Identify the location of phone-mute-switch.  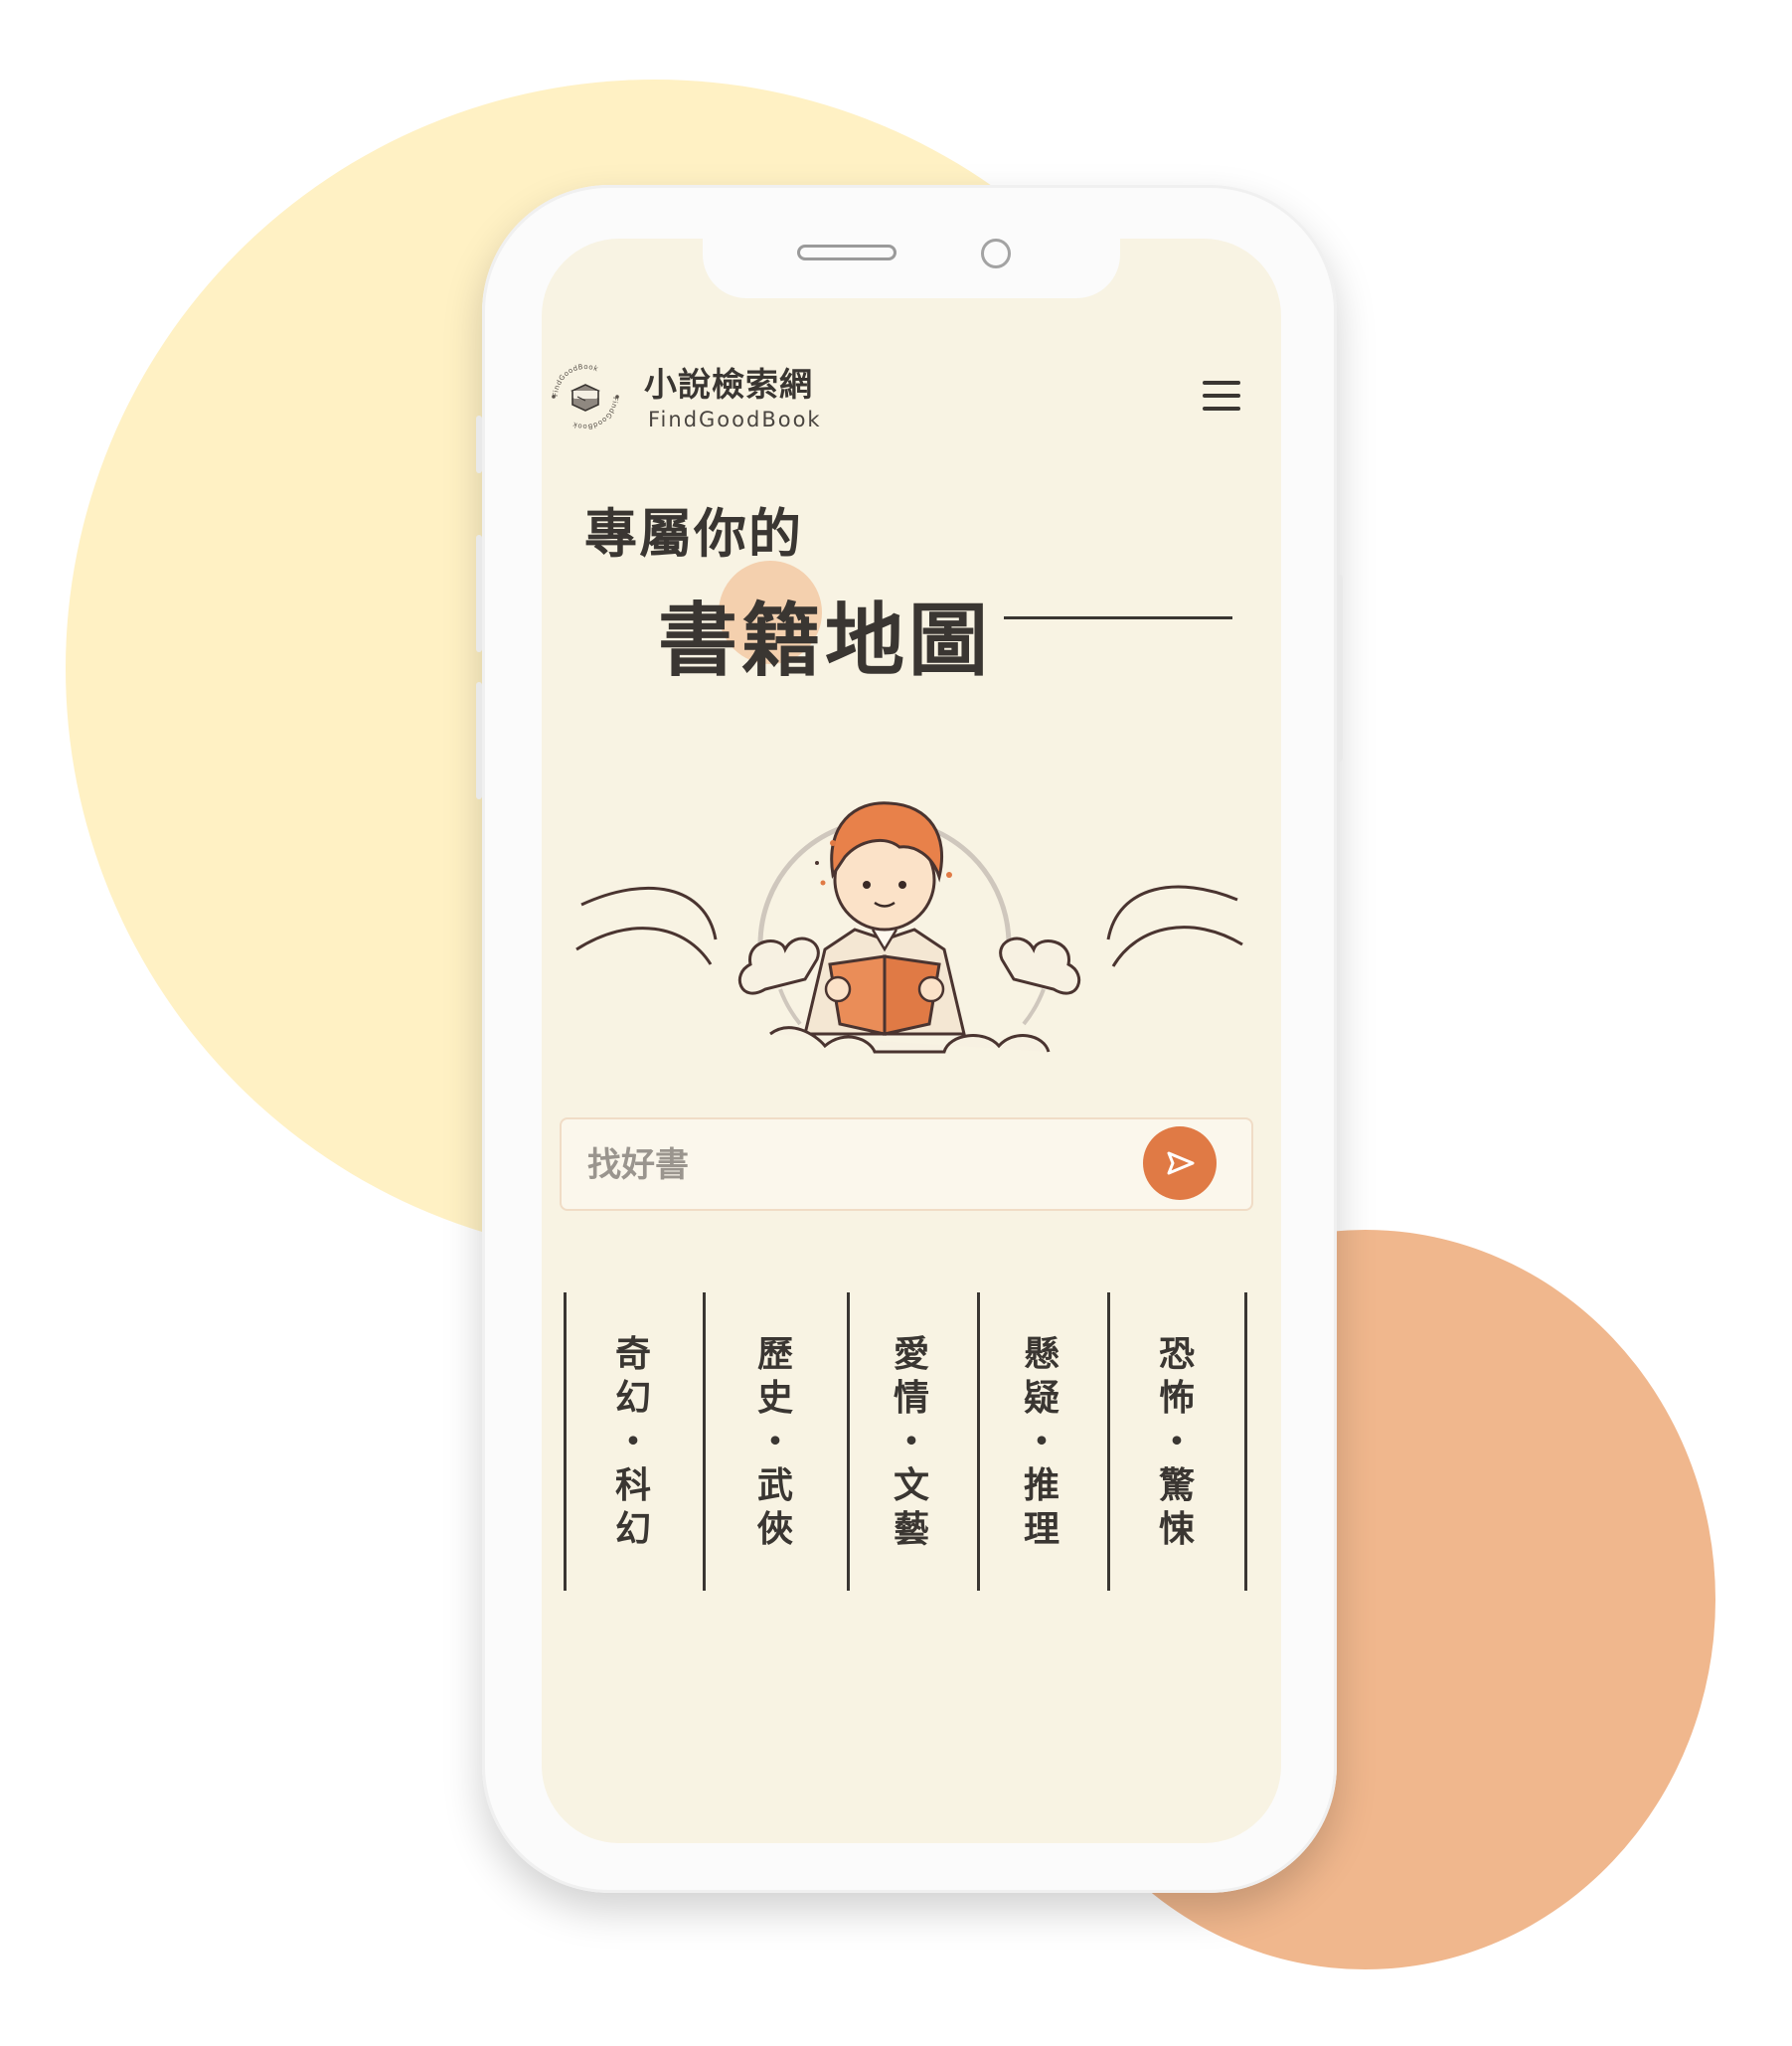
(479, 444).